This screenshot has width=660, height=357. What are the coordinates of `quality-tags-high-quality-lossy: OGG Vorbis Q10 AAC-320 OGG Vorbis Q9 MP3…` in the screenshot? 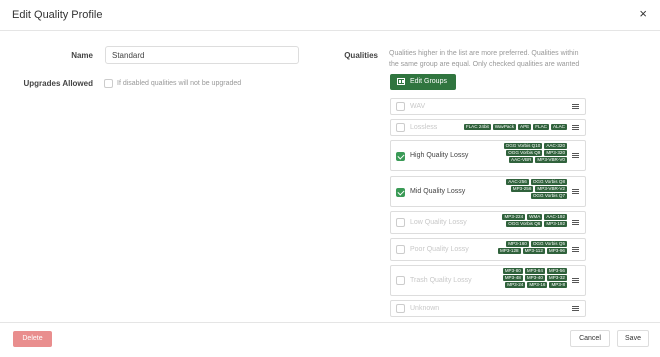 It's located at (527, 153).